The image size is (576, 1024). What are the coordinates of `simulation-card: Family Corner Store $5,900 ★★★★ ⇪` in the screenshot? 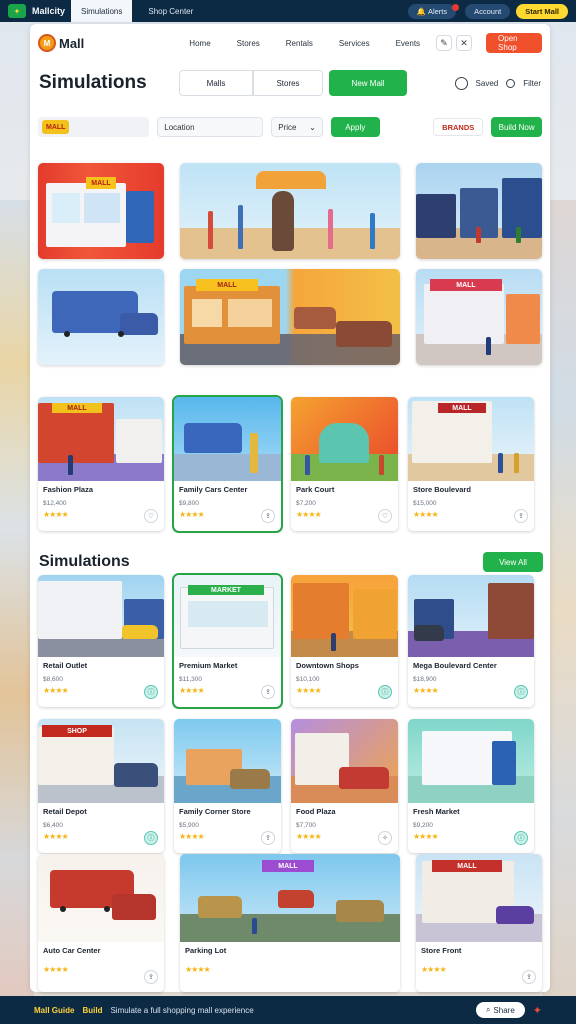 It's located at (227, 786).